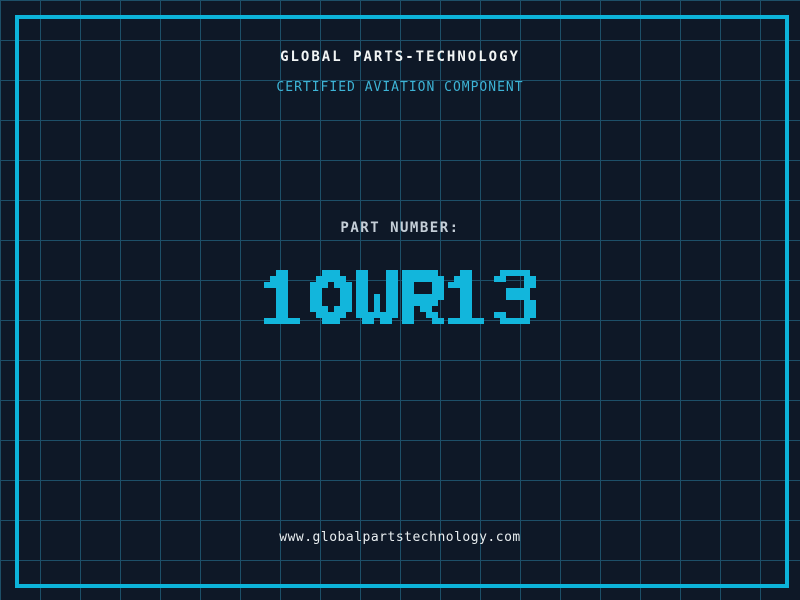 This screenshot has width=800, height=600. What do you see at coordinates (400, 57) in the screenshot?
I see `company-name: GLOBAL PARTS-TECHNOLOGY` at bounding box center [400, 57].